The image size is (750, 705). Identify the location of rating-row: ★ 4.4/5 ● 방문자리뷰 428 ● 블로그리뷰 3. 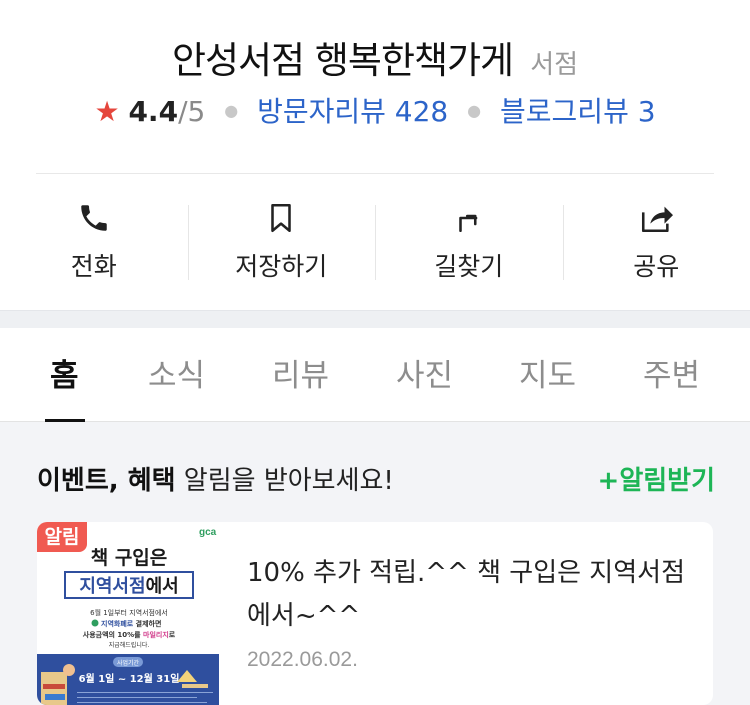
(375, 110).